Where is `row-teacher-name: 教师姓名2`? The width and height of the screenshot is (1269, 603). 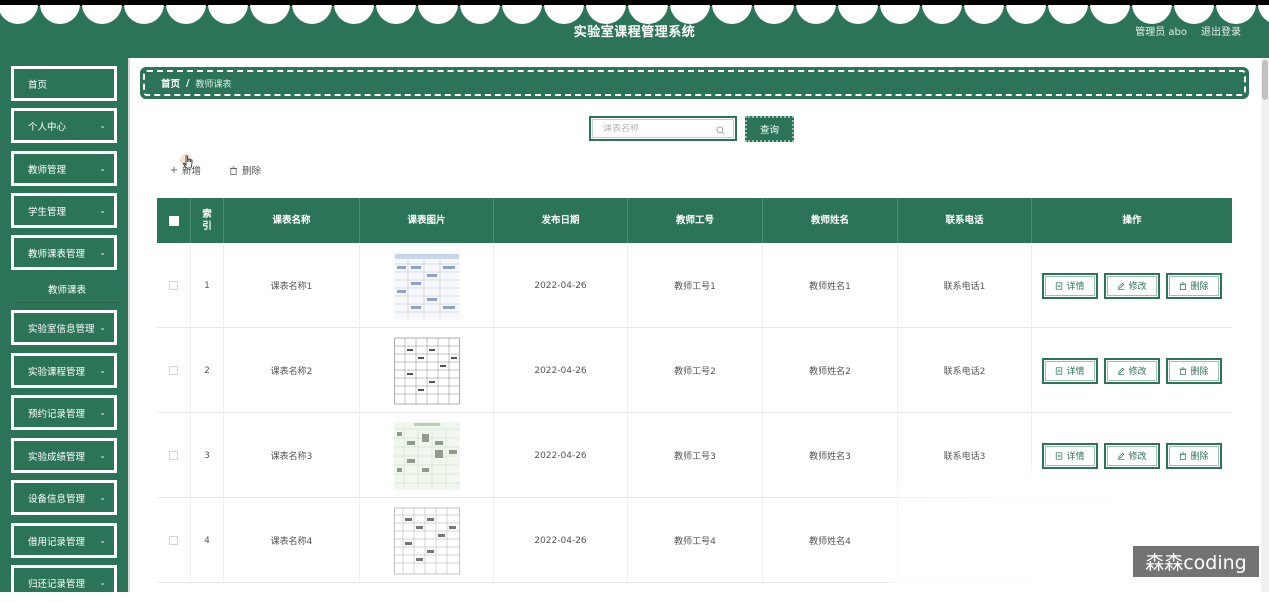 row-teacher-name: 教师姓名2 is located at coordinates (830, 370).